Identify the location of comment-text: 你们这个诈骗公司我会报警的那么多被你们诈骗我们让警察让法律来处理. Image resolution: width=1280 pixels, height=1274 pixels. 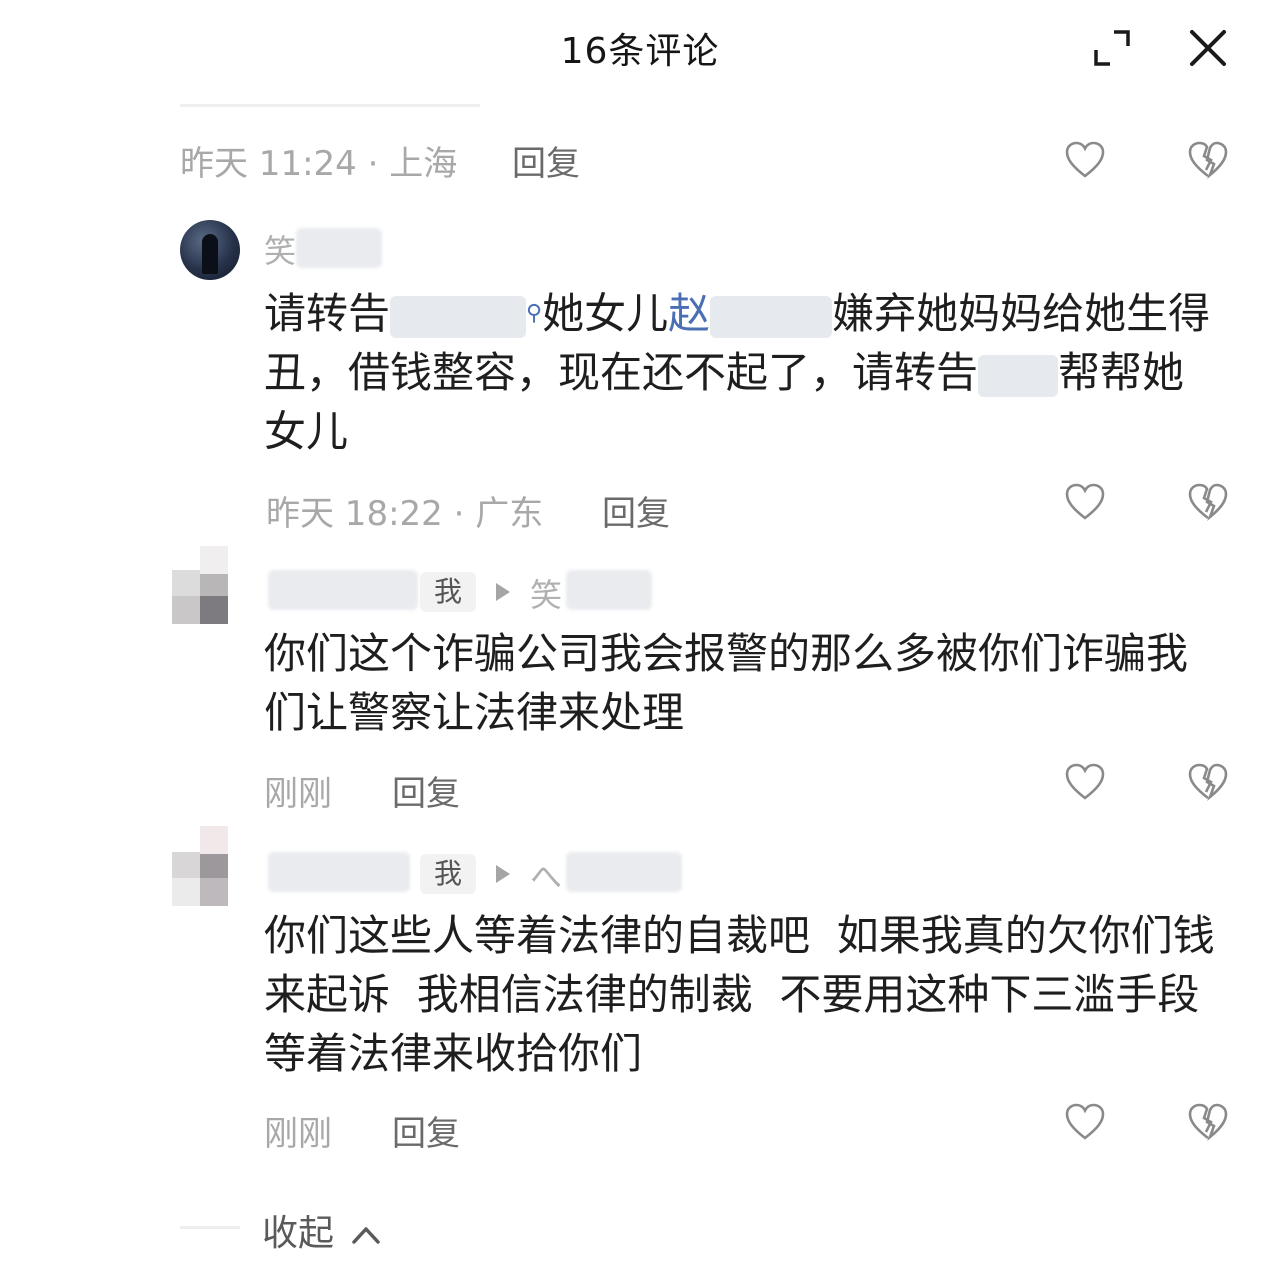
(726, 683).